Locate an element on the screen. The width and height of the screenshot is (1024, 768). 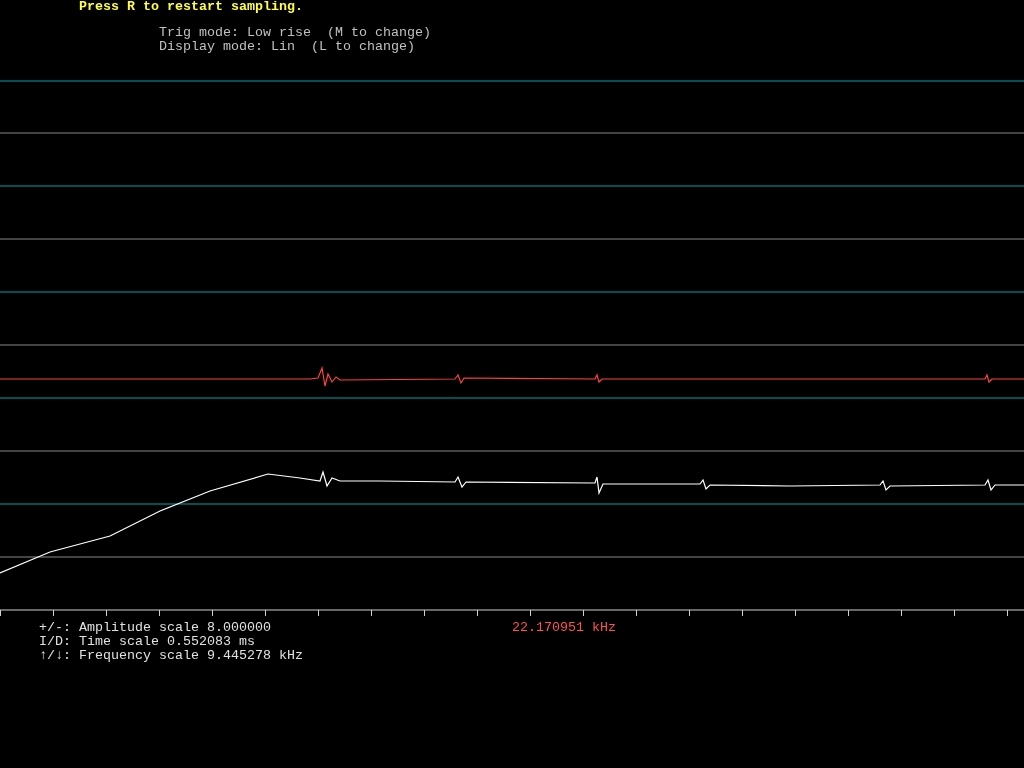
scale-readout: ↑/↓: Frequency scale 9.445278 kHz is located at coordinates (171, 656).